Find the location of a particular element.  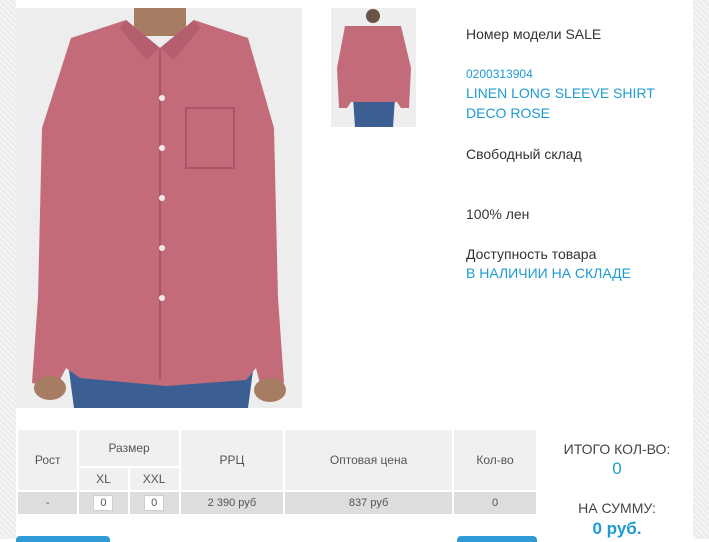

cell-rrp: 2 390 руб is located at coordinates (232, 503).